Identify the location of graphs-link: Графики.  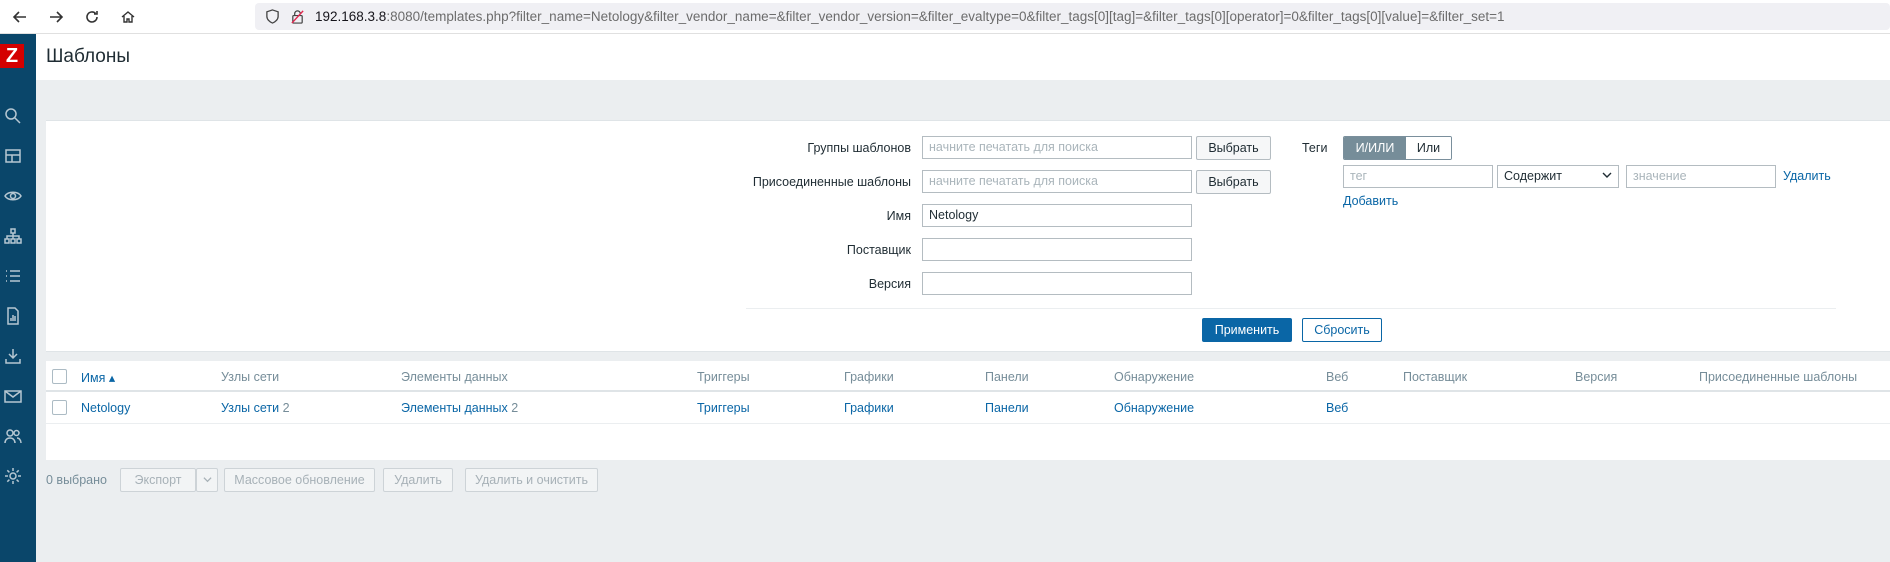
(869, 408).